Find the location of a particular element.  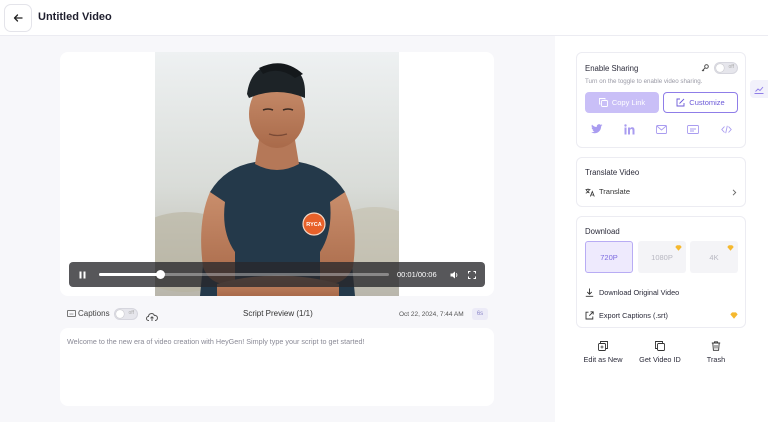

progress-bar is located at coordinates (244, 274).